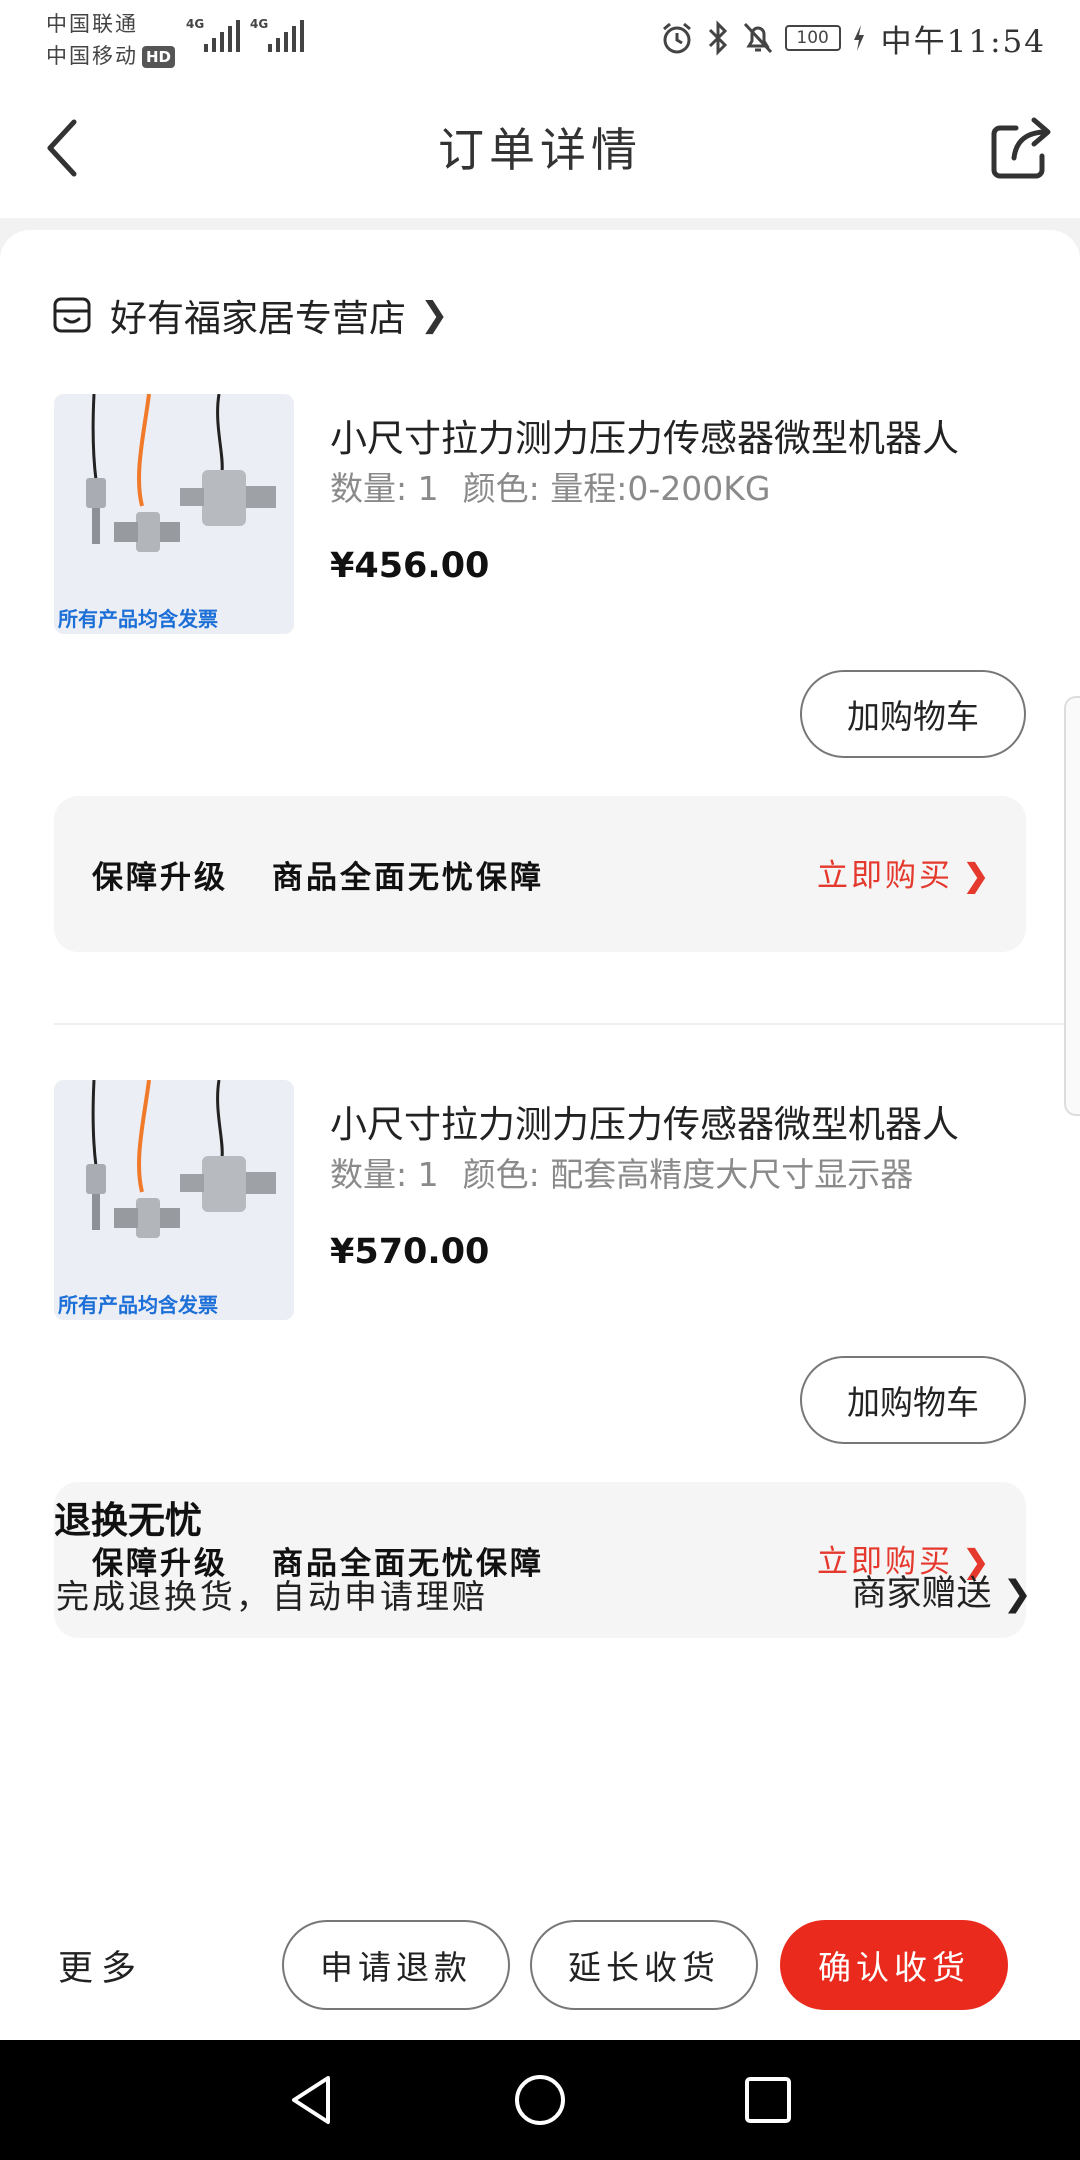  What do you see at coordinates (644, 1965) in the screenshot?
I see `extend-receipt-button: 延长收货` at bounding box center [644, 1965].